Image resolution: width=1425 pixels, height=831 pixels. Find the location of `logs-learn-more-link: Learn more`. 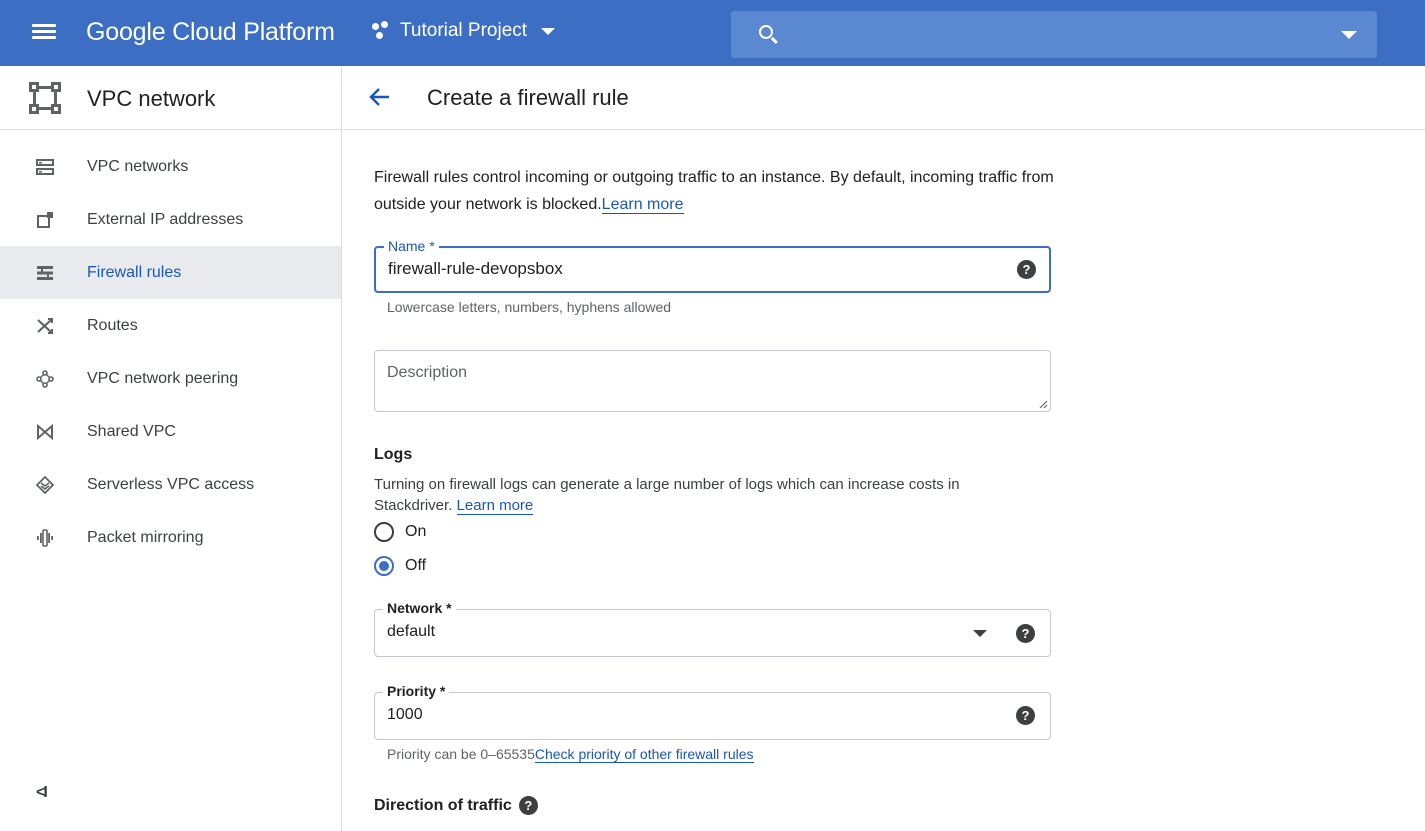

logs-learn-more-link: Learn more is located at coordinates (495, 506).